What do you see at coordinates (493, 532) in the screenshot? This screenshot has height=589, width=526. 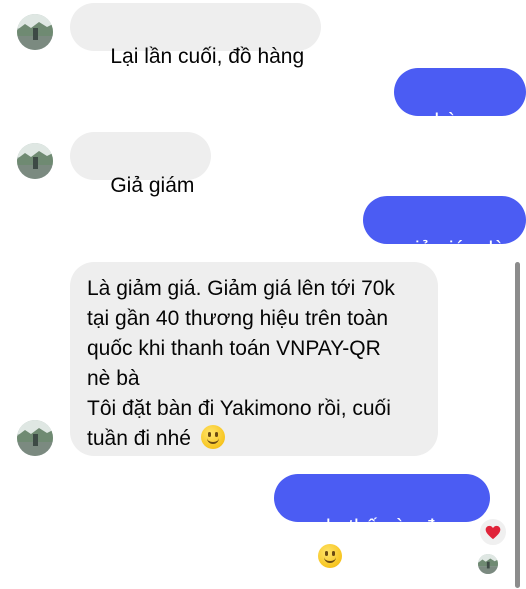 I see `heart-reaction-icon` at bounding box center [493, 532].